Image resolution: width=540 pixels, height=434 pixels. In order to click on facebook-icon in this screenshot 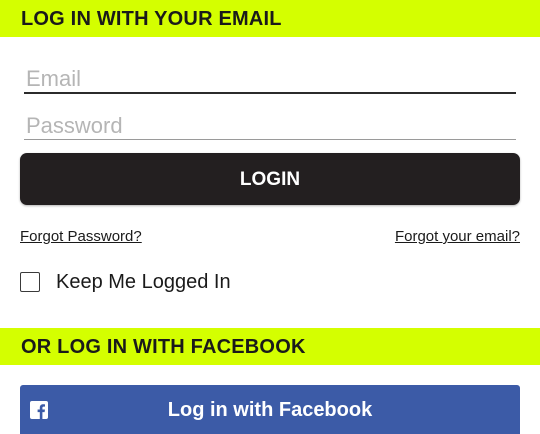, I will do `click(39, 410)`.